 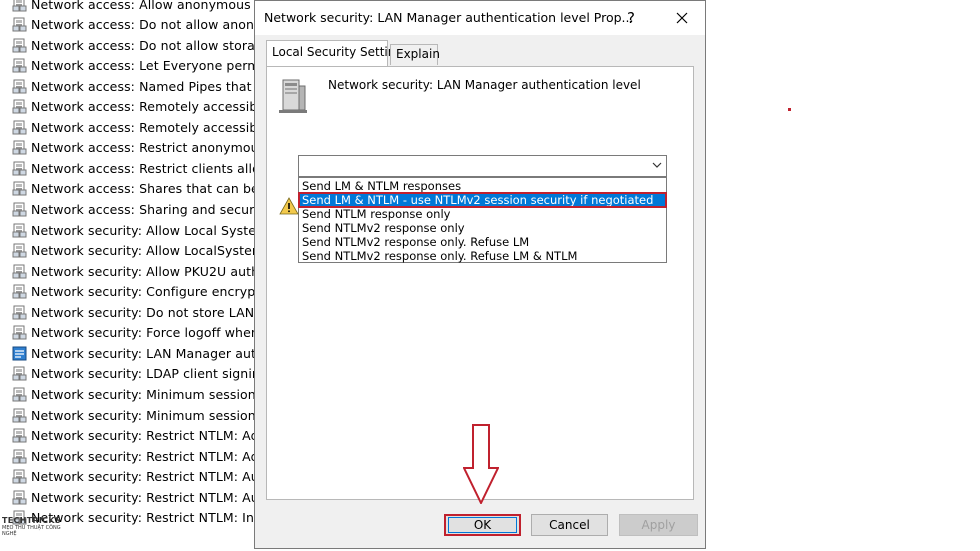 I want to click on policy-row: Network security: Allow PKU2U authen, so click(x=136, y=271).